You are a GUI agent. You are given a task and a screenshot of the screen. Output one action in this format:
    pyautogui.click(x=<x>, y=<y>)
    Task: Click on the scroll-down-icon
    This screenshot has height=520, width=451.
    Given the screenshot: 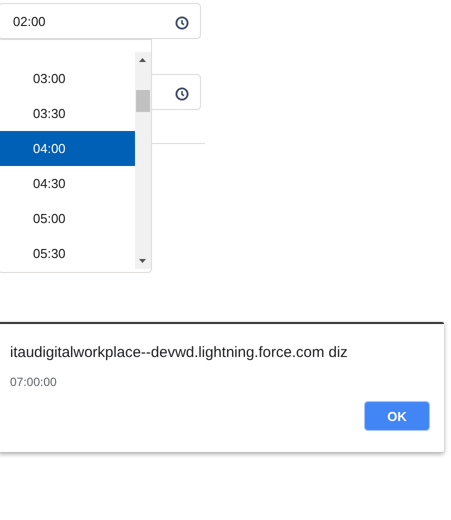 What is the action you would take?
    pyautogui.click(x=142, y=261)
    